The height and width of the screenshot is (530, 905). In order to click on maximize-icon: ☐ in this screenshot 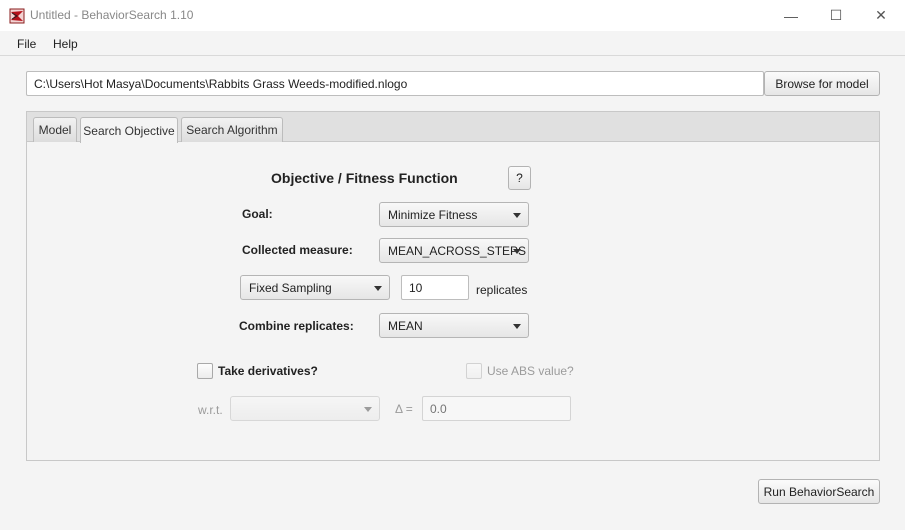, I will do `click(836, 15)`.